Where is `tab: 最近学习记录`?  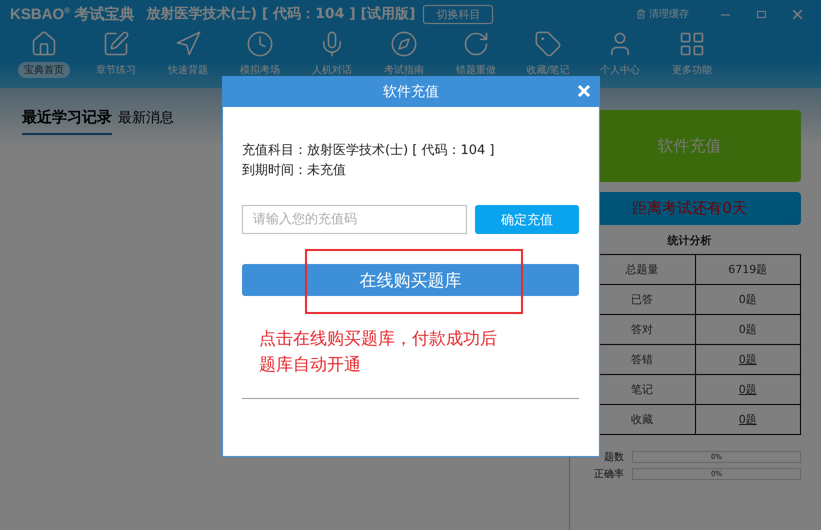 tab: 最近学习记录 is located at coordinates (67, 121).